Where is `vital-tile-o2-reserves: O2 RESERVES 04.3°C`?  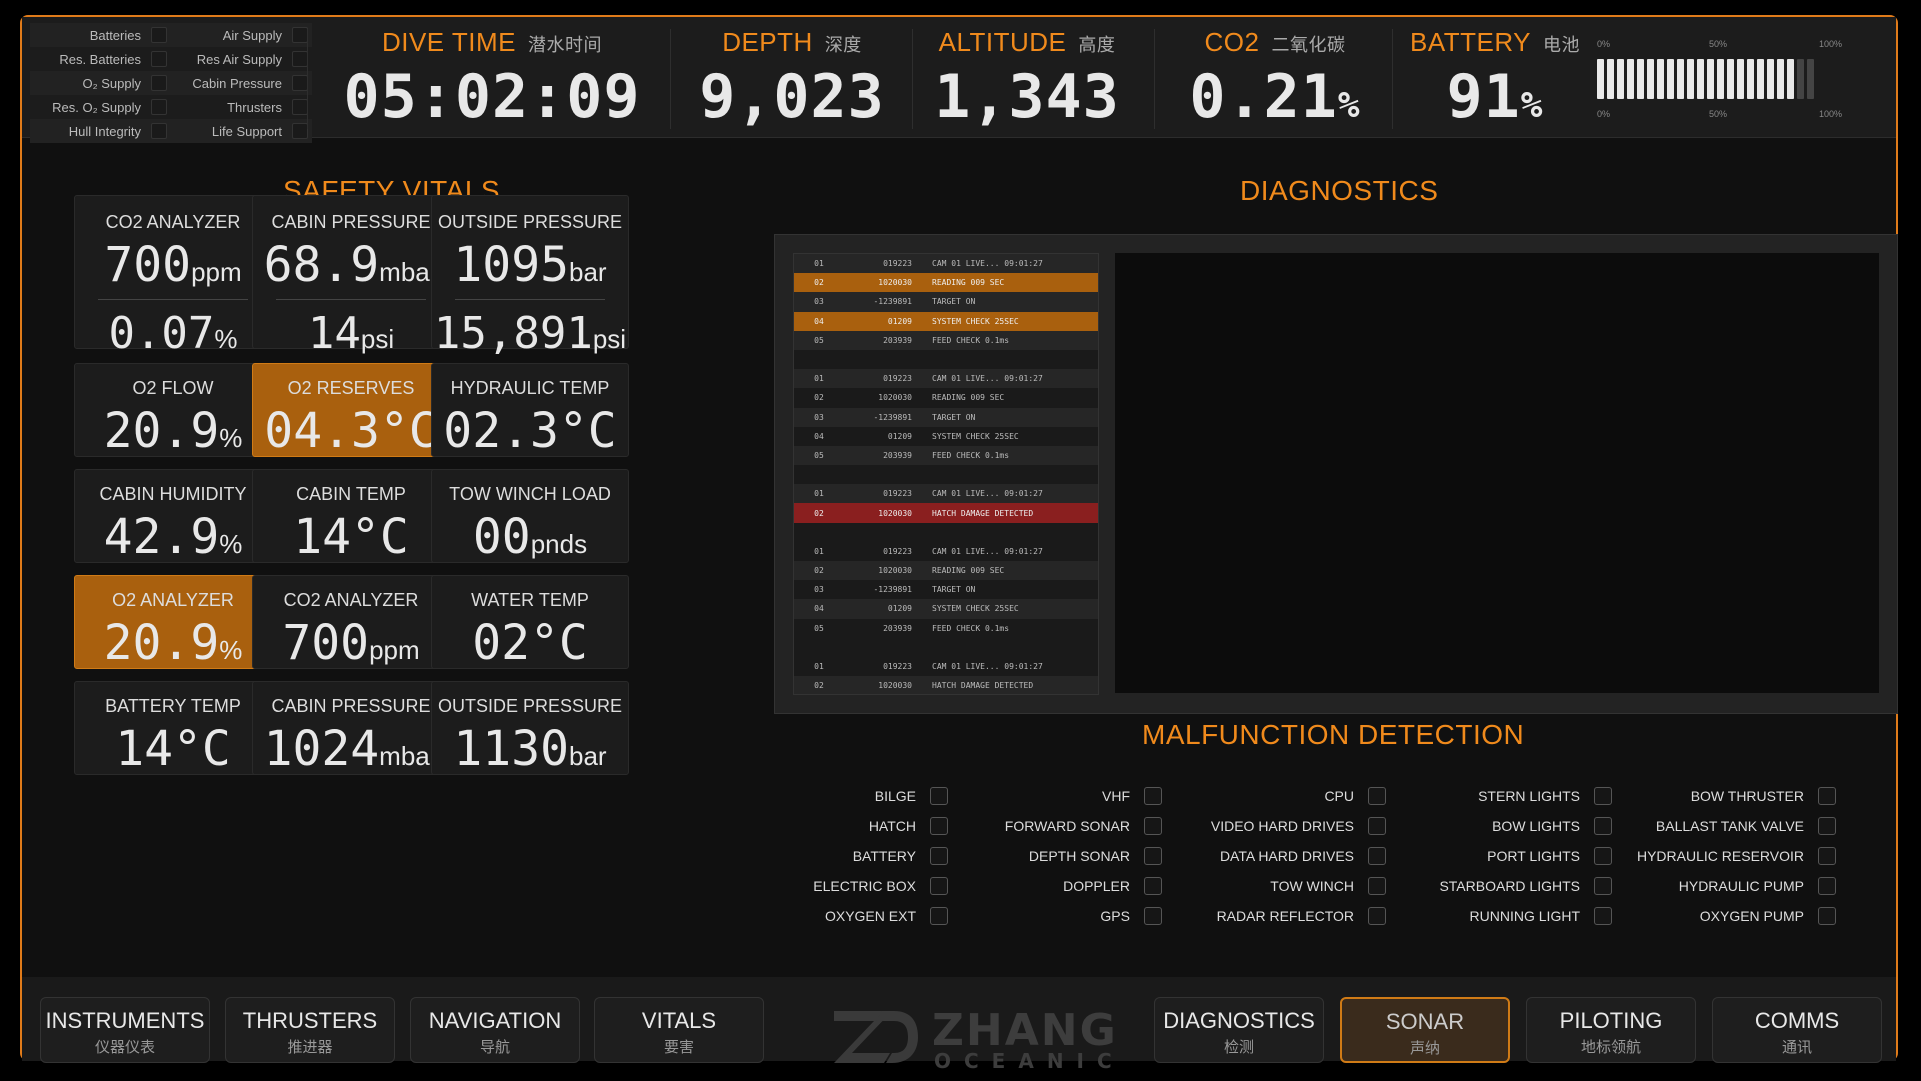
vital-tile-o2-reserves: O2 RESERVES 04.3°C is located at coordinates (351, 411).